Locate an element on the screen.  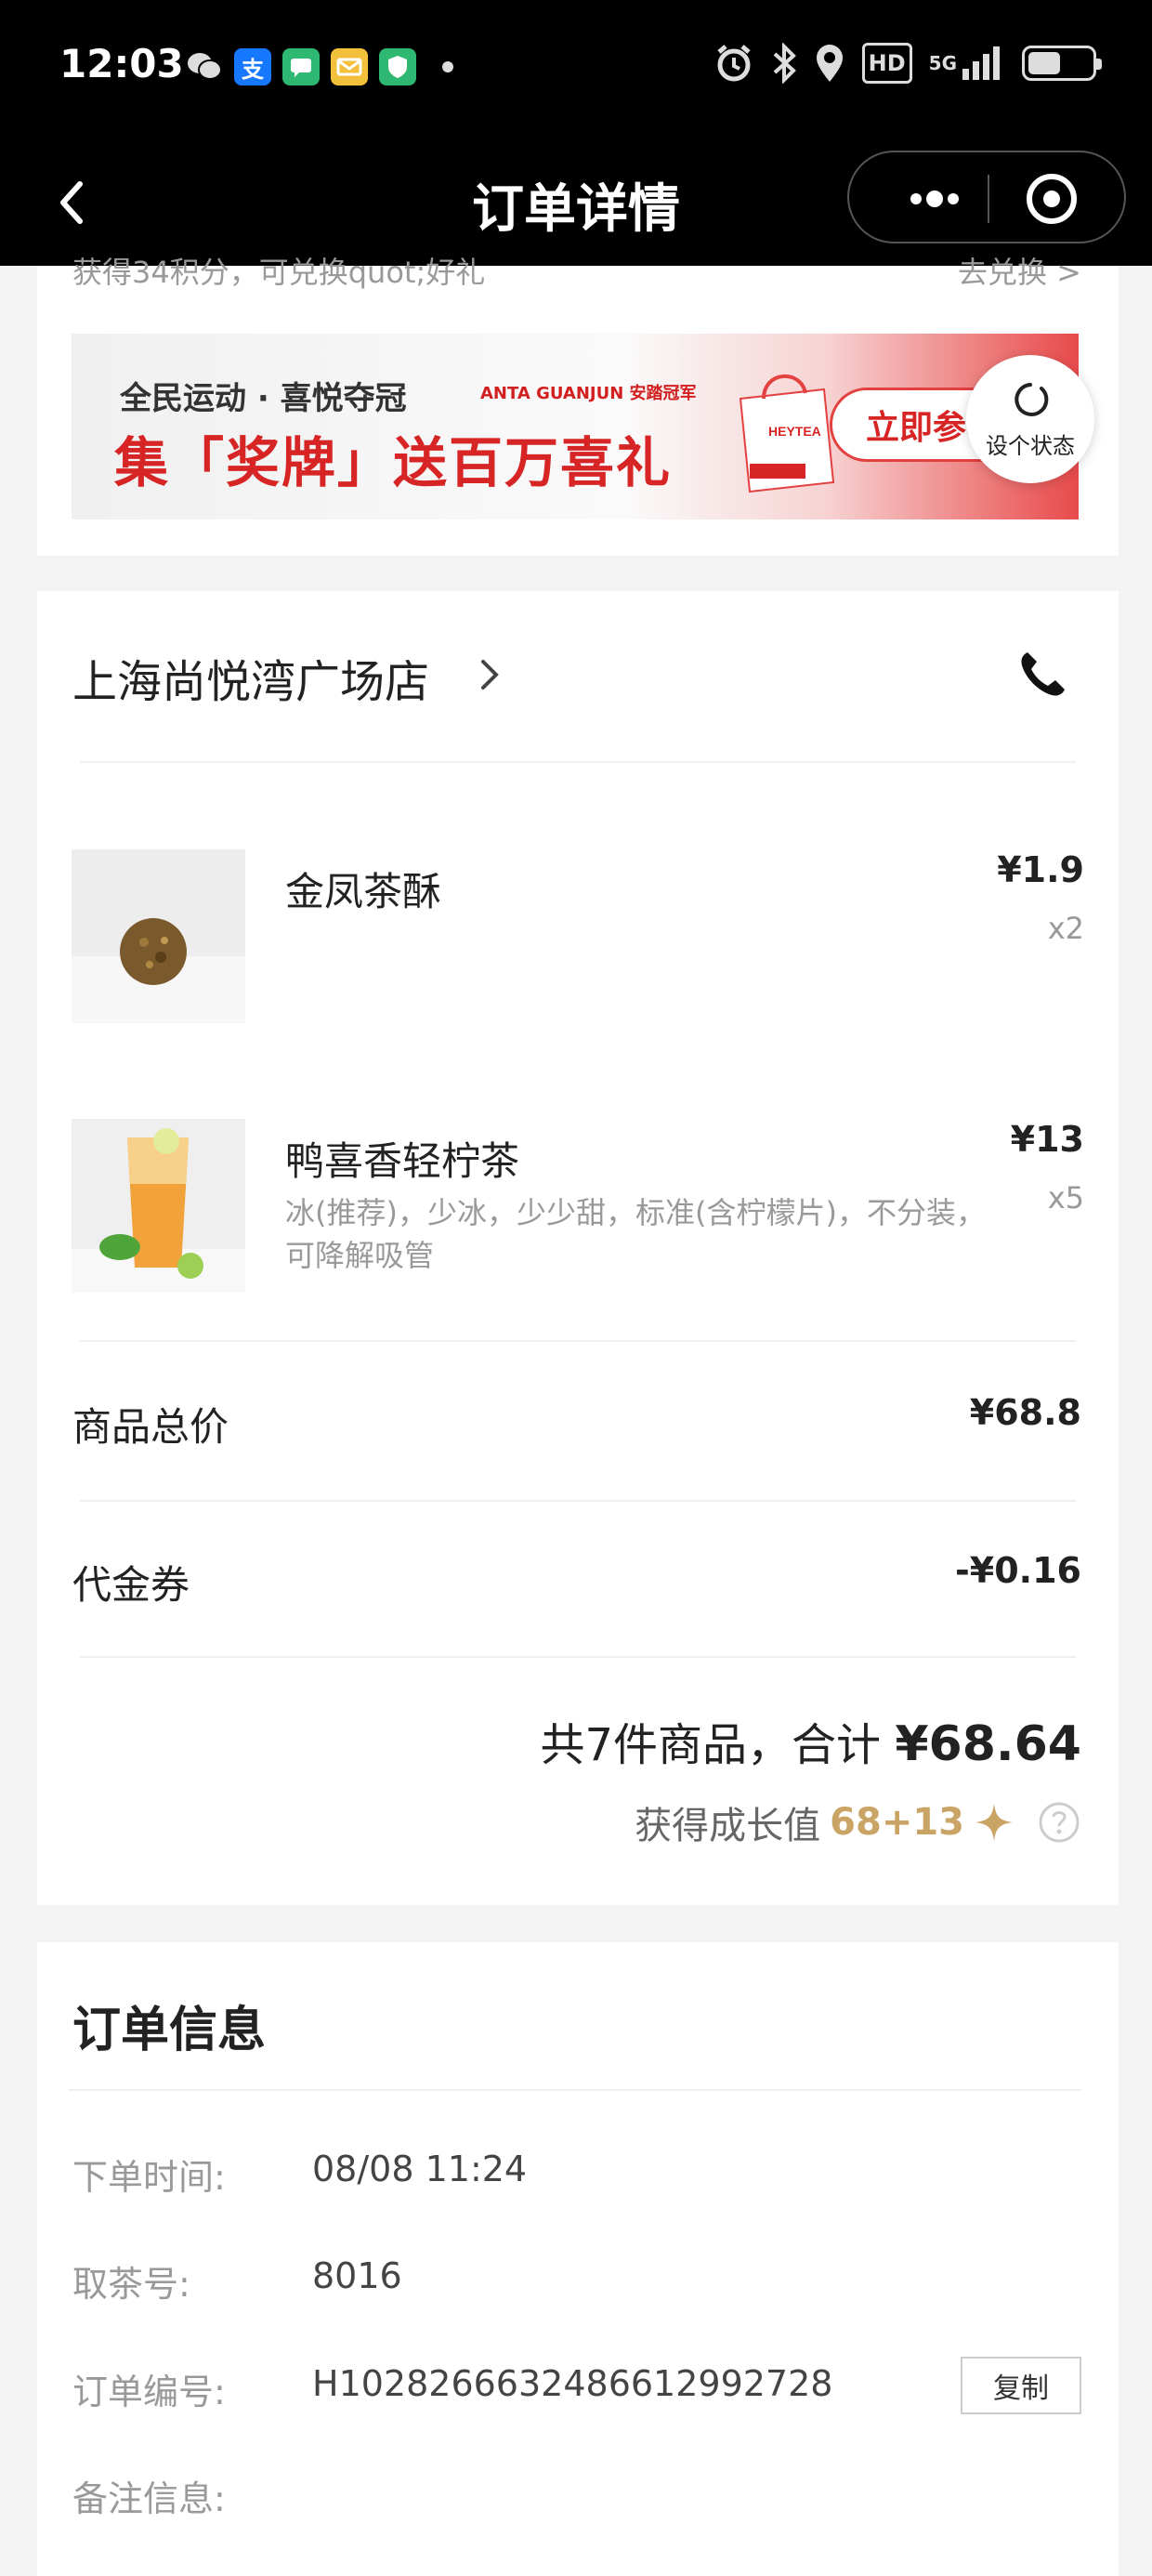
item-quantity: x5 is located at coordinates (1065, 1198).